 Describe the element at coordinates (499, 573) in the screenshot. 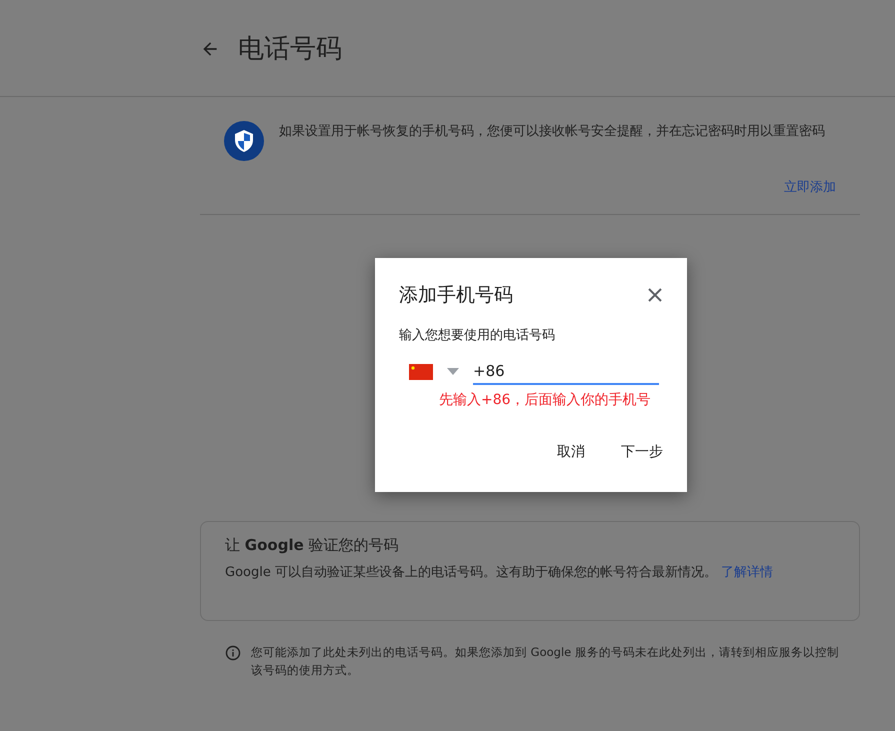

I see `card-description: Google 可以自动验证某些设备上的电话号码。这有助于确保您的帐号符合最新情况。 了解详情` at that location.